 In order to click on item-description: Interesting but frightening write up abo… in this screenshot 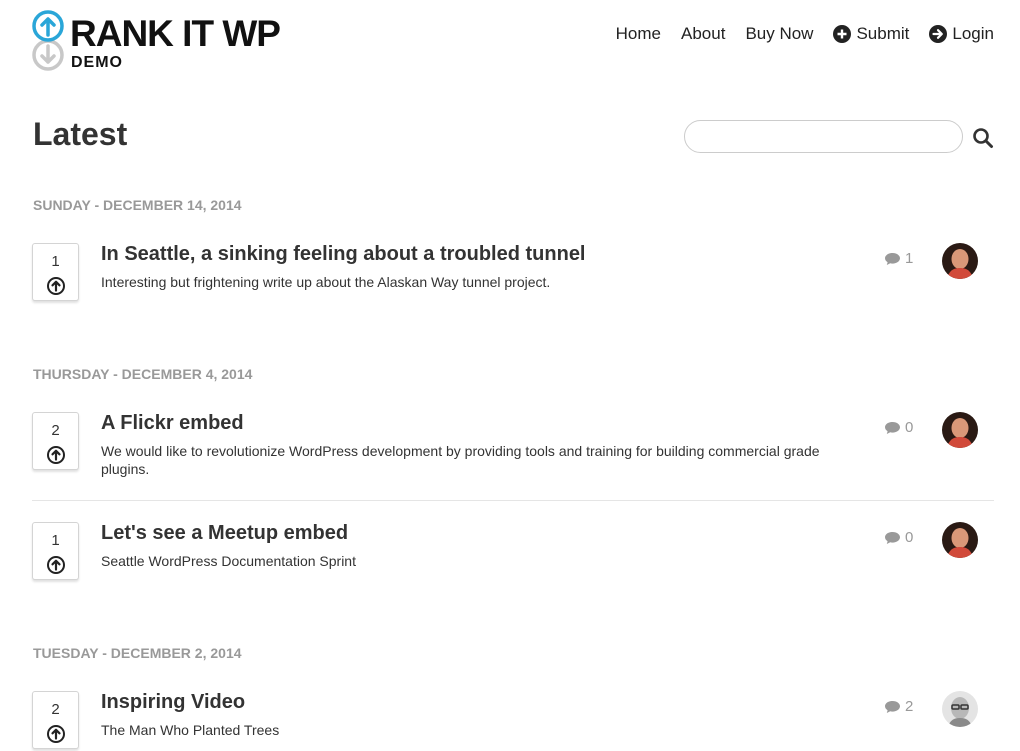, I will do `click(326, 282)`.